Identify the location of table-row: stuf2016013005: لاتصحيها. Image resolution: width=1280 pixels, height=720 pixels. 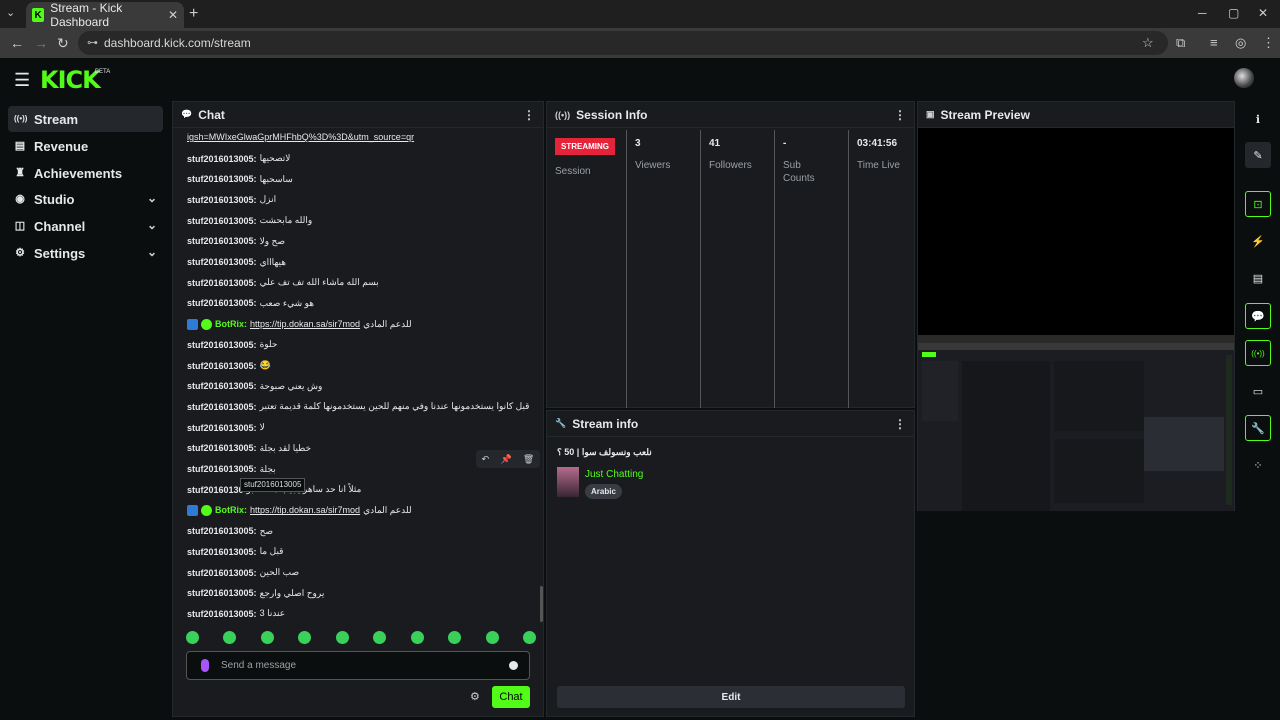
(238, 158).